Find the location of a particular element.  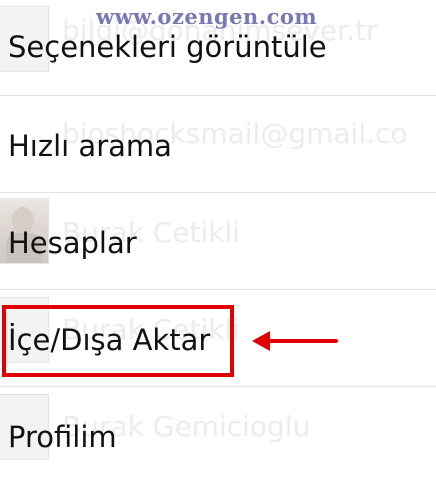

left-arrow-icon is located at coordinates (295, 341).